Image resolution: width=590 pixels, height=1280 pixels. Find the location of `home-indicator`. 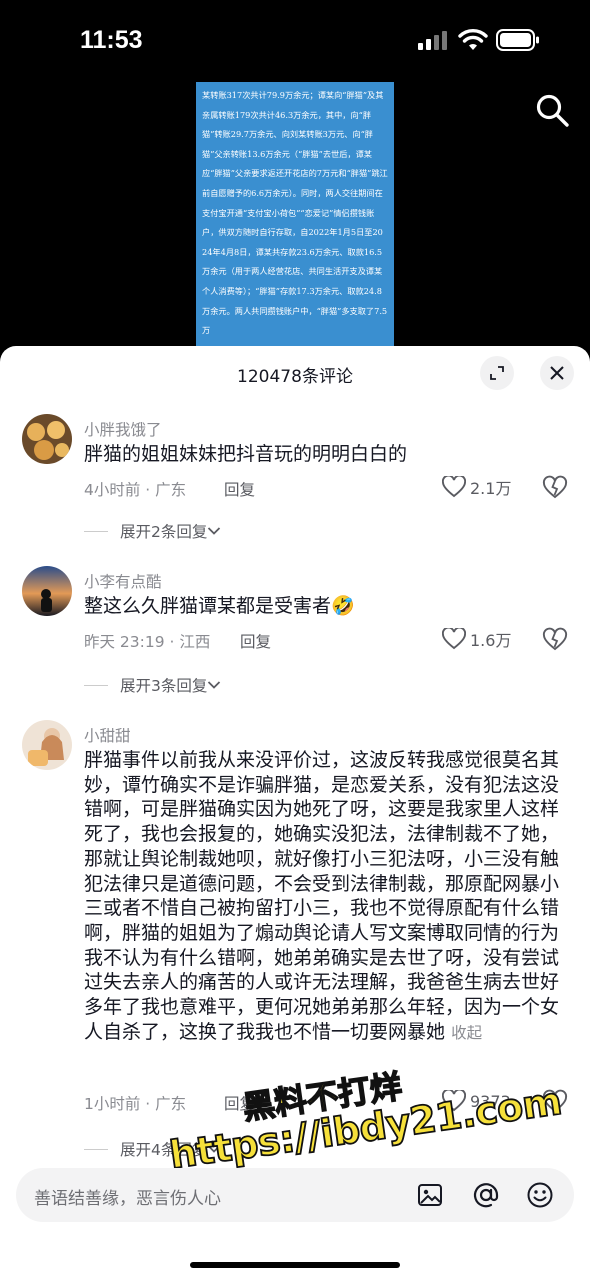

home-indicator is located at coordinates (295, 1265).